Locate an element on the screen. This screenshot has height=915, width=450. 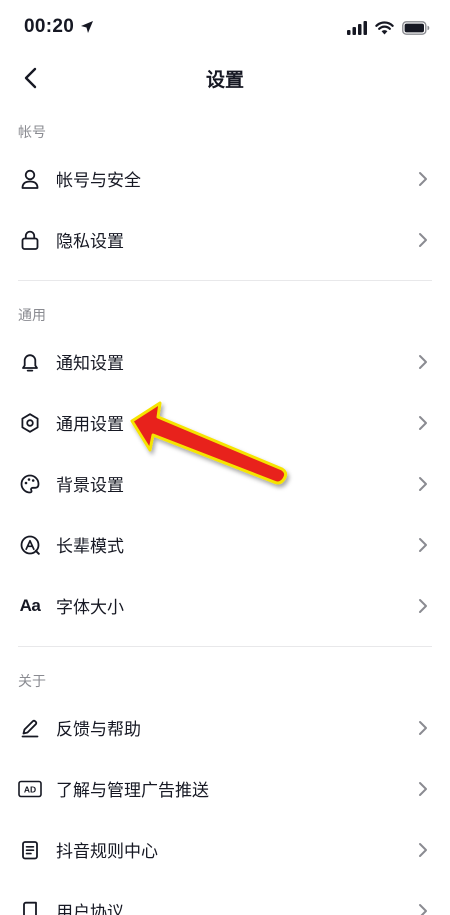
settings-item-user-agreement: 用户协议 is located at coordinates (225, 897).